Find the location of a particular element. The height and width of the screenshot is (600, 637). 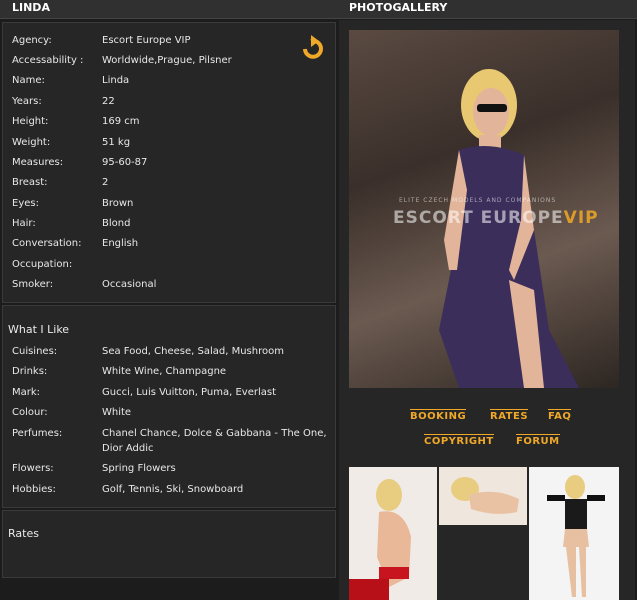

value: 169 cm is located at coordinates (121, 121).